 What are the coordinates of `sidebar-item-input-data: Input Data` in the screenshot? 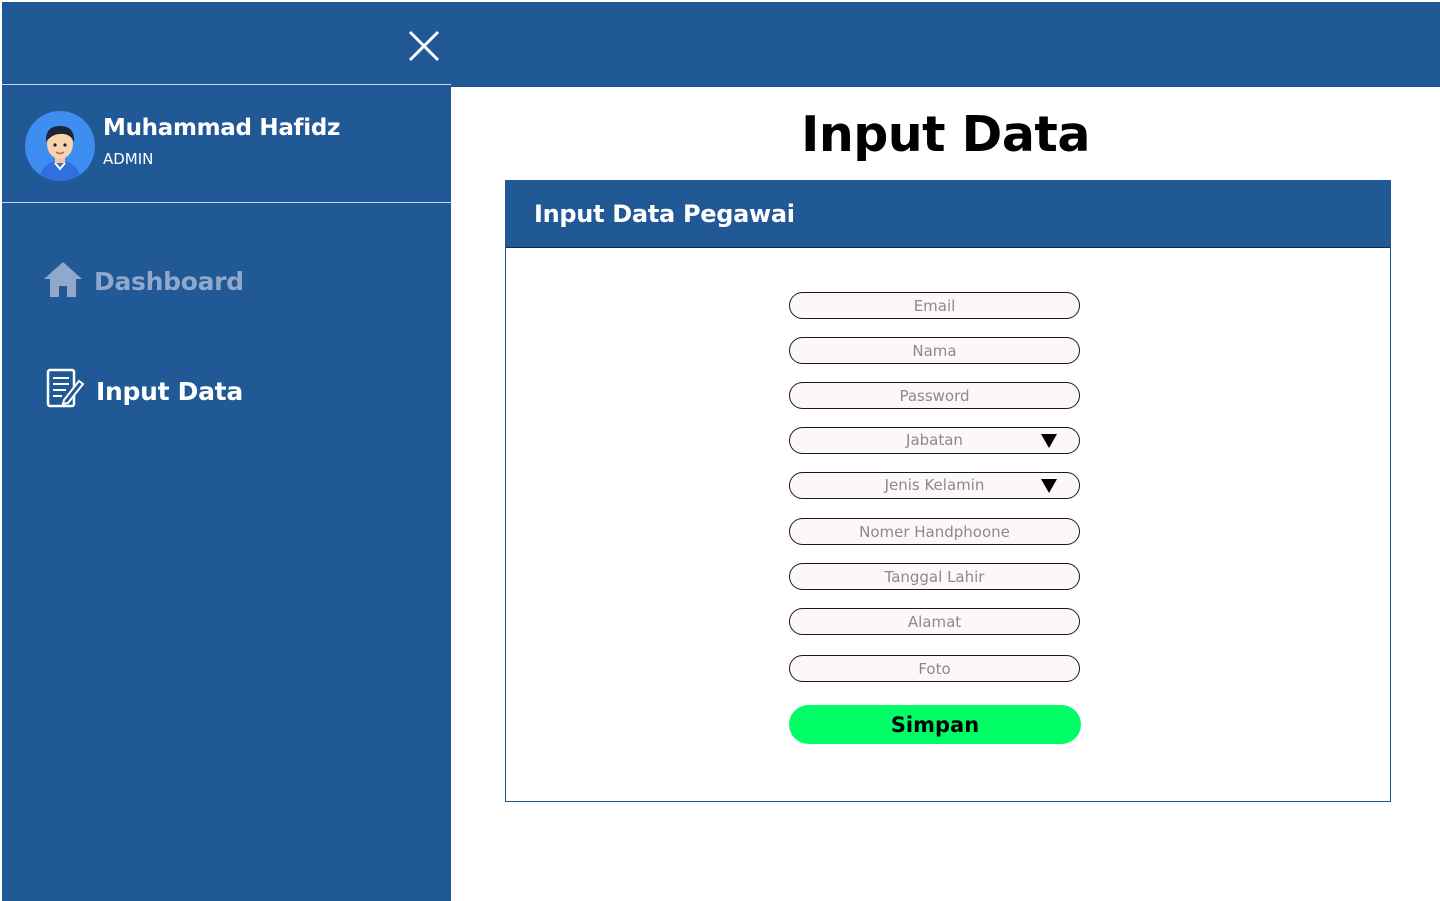 It's located at (142, 391).